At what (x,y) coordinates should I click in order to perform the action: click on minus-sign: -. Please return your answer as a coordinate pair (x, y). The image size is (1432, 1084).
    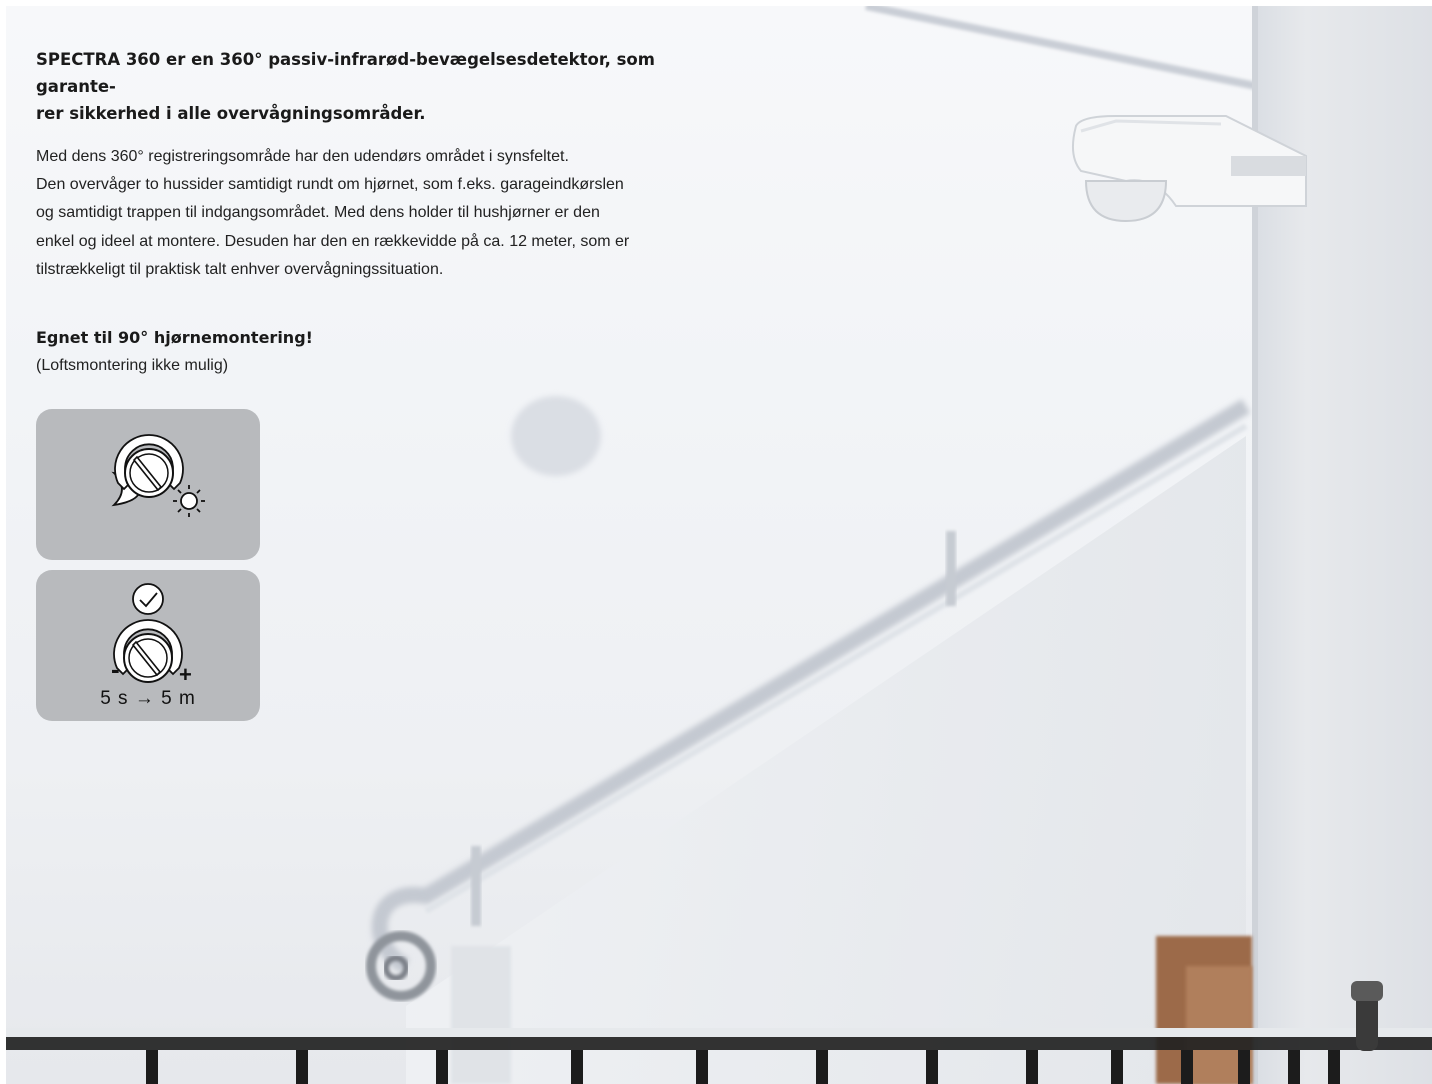
    Looking at the image, I should click on (115, 669).